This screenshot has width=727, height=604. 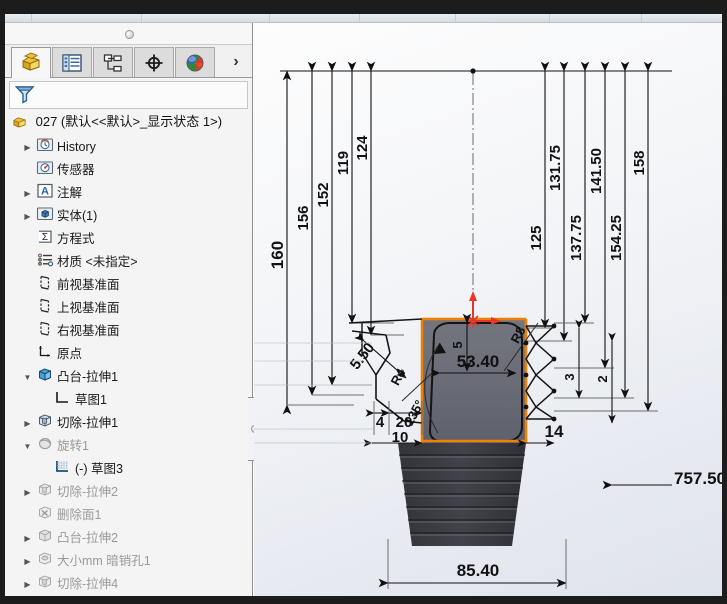 I want to click on dimension-14: 14, so click(x=554, y=431).